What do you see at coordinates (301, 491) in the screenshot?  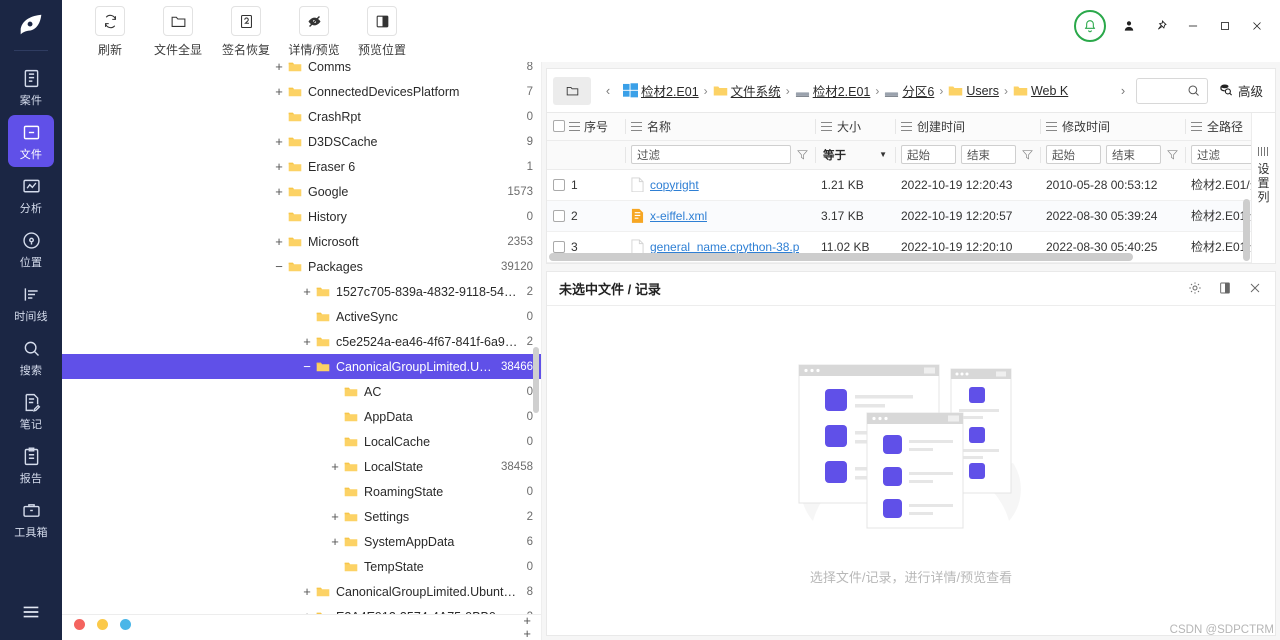 I see `tree-item: RoamingState 0` at bounding box center [301, 491].